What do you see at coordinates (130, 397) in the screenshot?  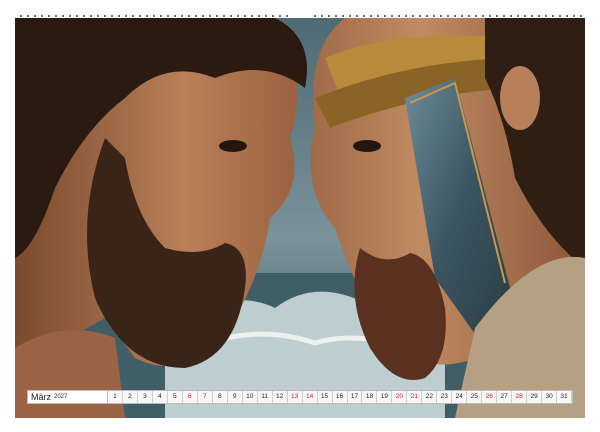 I see `day-cell: 2` at bounding box center [130, 397].